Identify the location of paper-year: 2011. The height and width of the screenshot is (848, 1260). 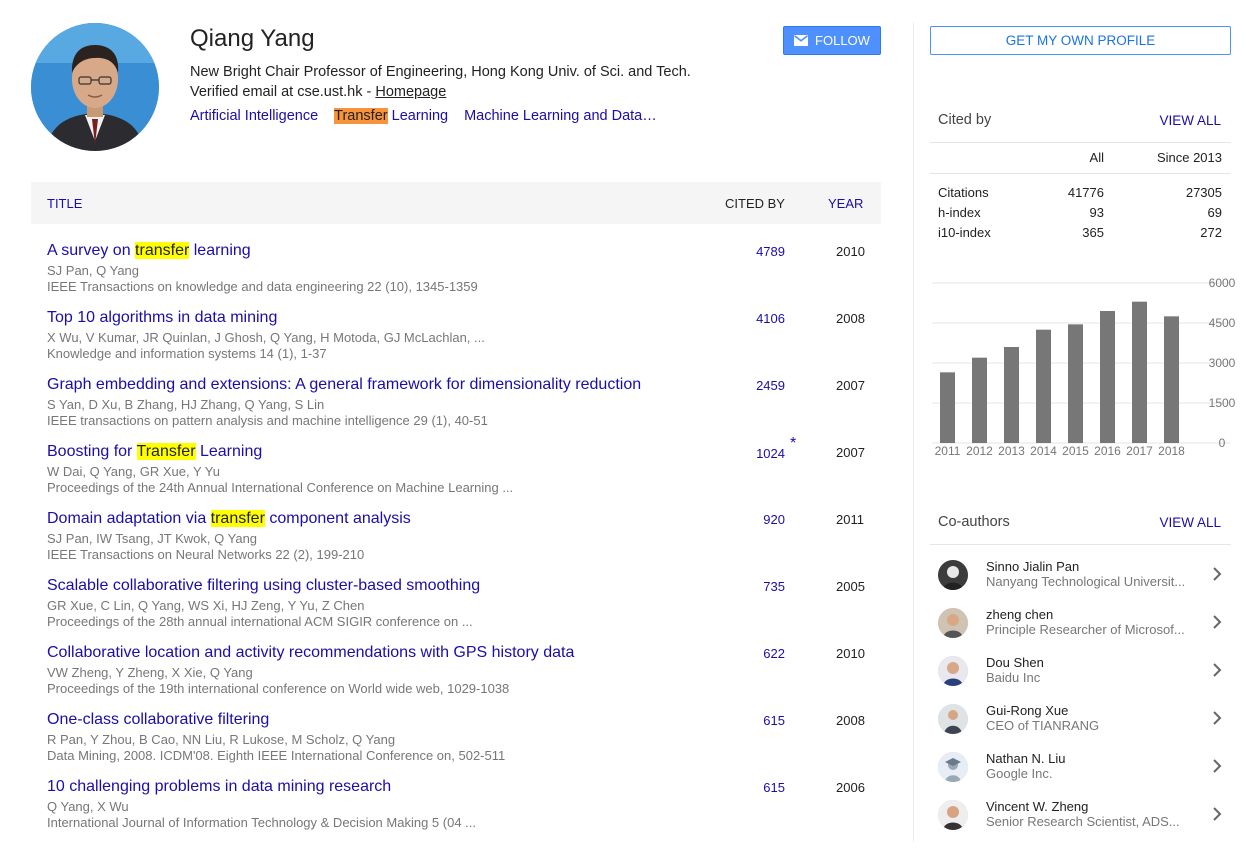
(850, 519).